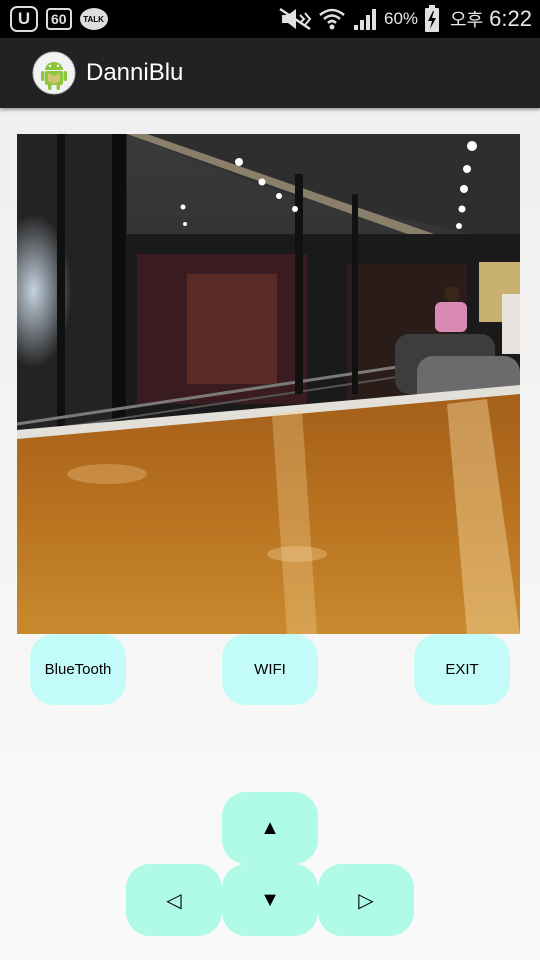 The width and height of the screenshot is (540, 960). What do you see at coordinates (270, 828) in the screenshot?
I see `move-up-button: ▲` at bounding box center [270, 828].